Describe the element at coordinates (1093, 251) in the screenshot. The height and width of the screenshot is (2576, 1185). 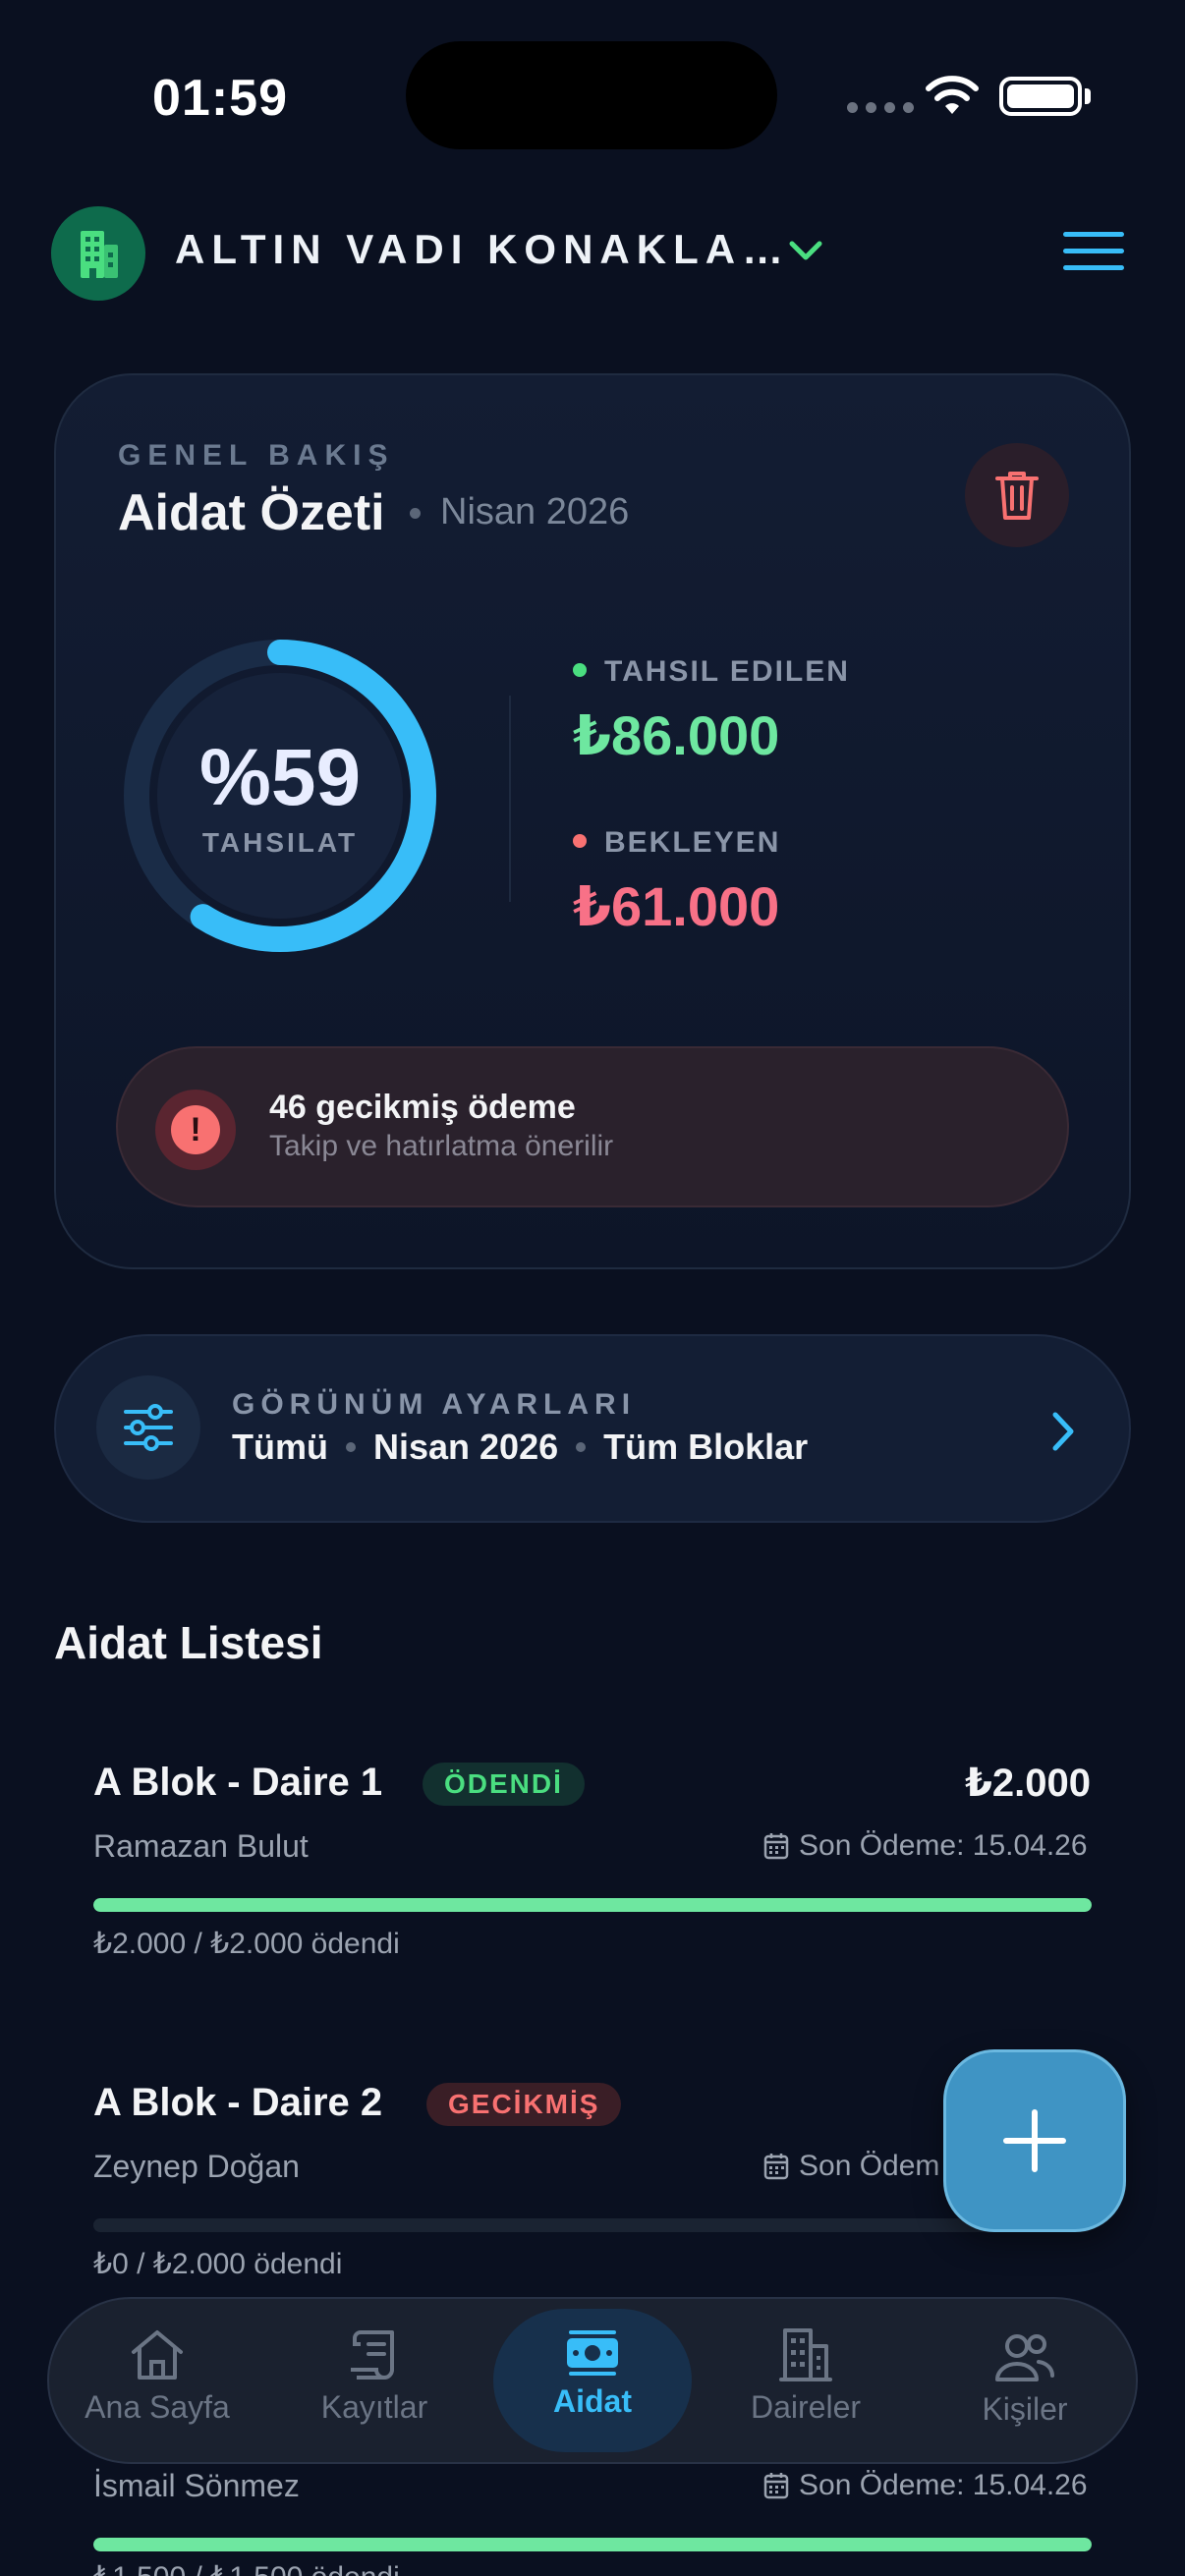
I see `menu-icon` at that location.